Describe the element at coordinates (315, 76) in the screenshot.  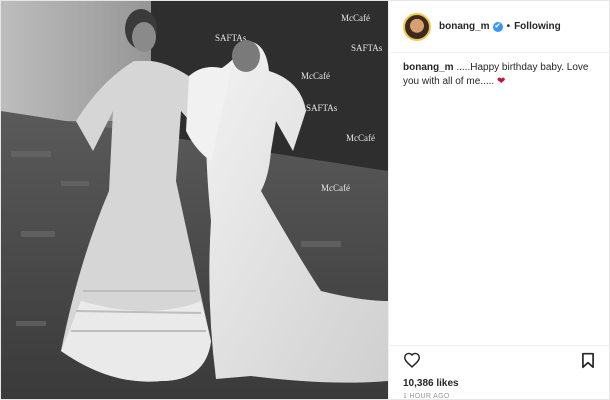
I see `backdrop-logo-2: McCafé` at that location.